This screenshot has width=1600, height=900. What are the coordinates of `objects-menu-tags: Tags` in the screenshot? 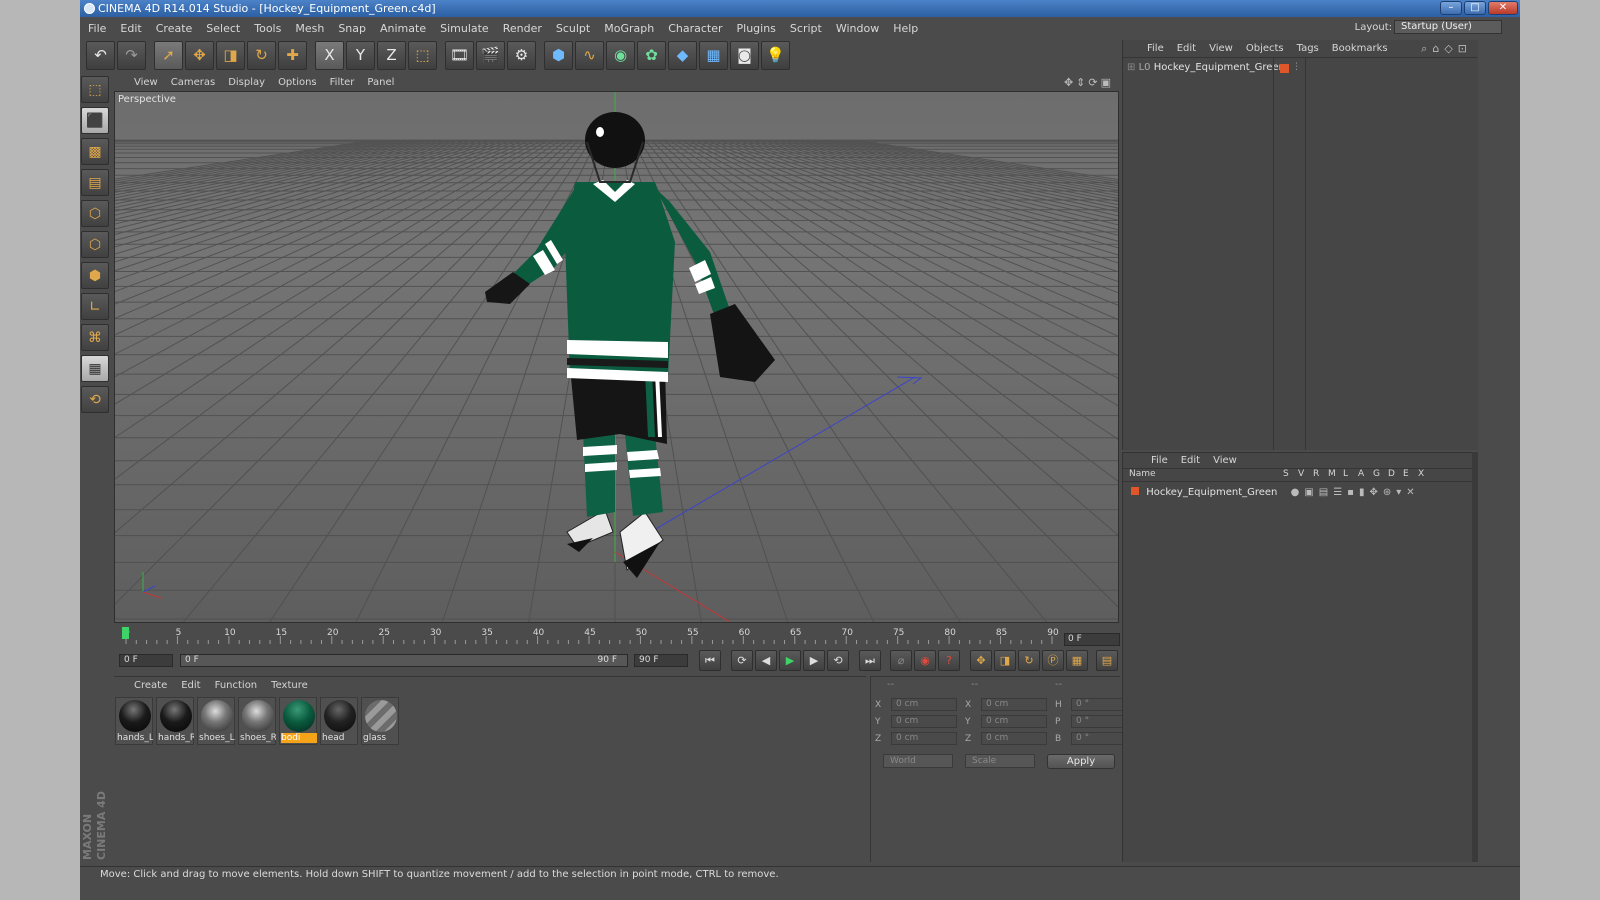 It's located at (1308, 48).